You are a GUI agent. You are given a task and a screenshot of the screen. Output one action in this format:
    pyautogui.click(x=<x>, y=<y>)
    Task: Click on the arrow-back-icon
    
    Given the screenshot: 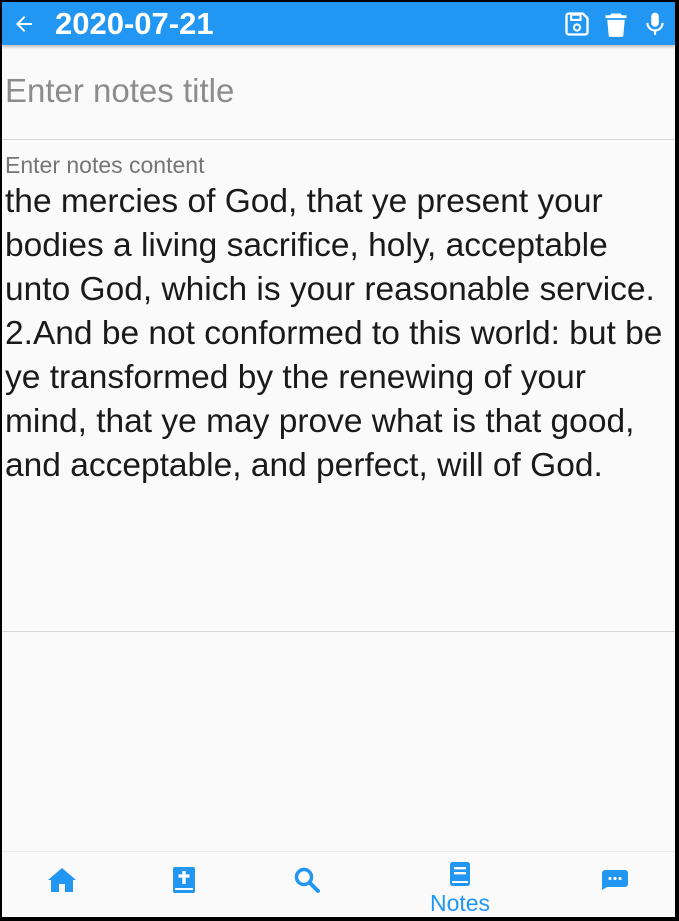 What is the action you would take?
    pyautogui.click(x=24, y=24)
    